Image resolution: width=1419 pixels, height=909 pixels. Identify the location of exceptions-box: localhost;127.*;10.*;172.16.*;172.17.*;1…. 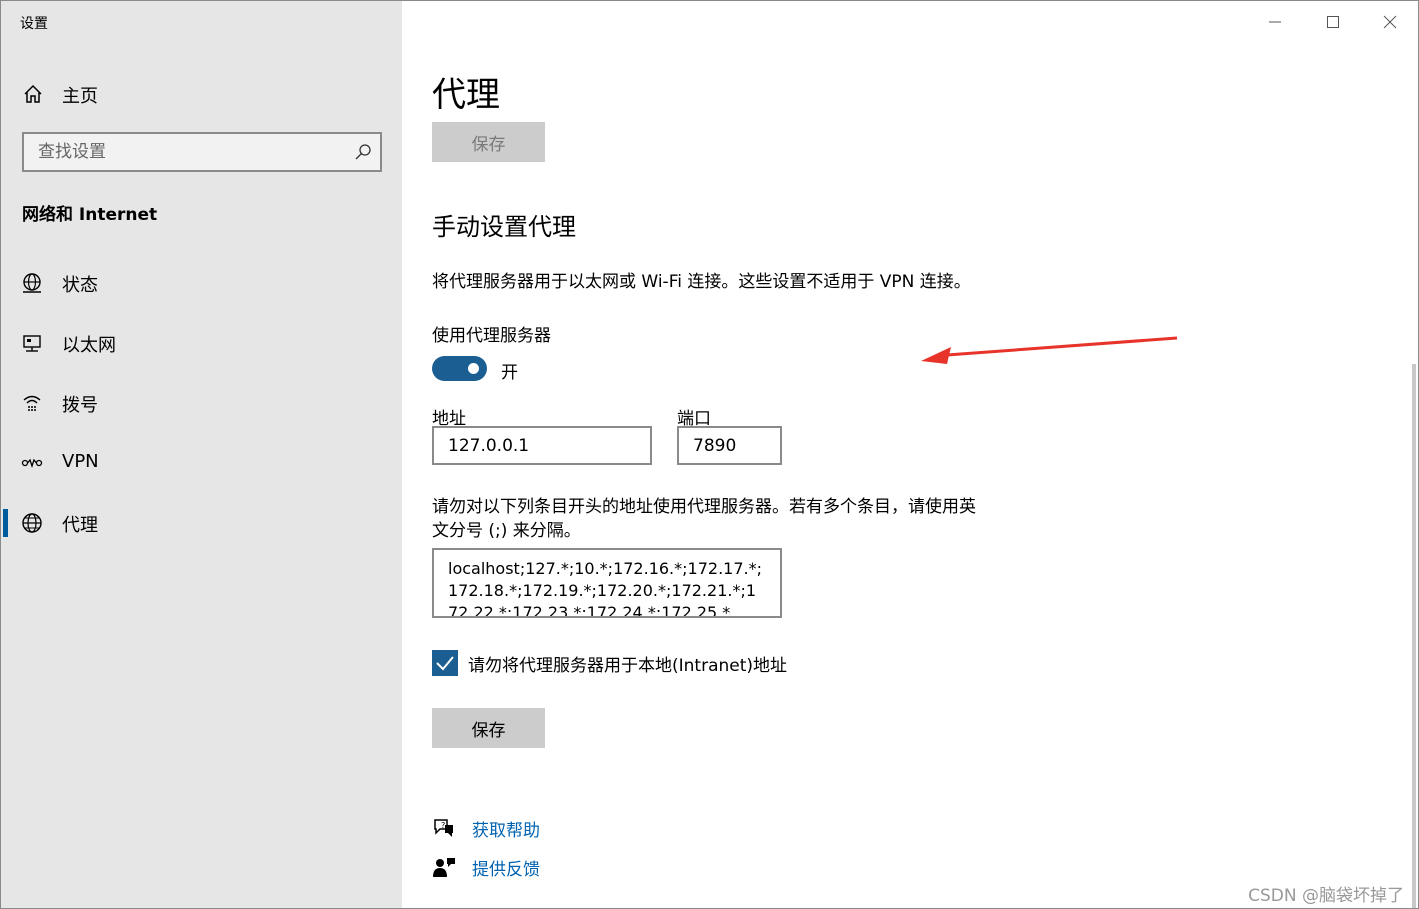
(607, 583).